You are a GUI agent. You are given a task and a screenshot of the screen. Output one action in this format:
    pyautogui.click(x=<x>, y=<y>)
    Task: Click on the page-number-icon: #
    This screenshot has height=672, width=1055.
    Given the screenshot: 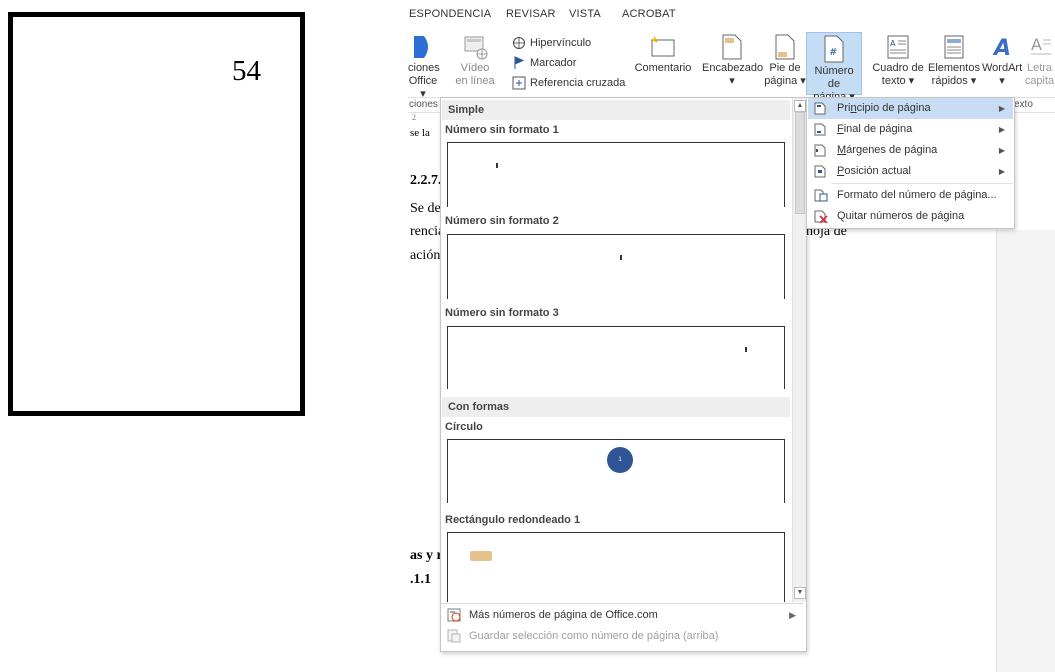 What is the action you would take?
    pyautogui.click(x=834, y=49)
    